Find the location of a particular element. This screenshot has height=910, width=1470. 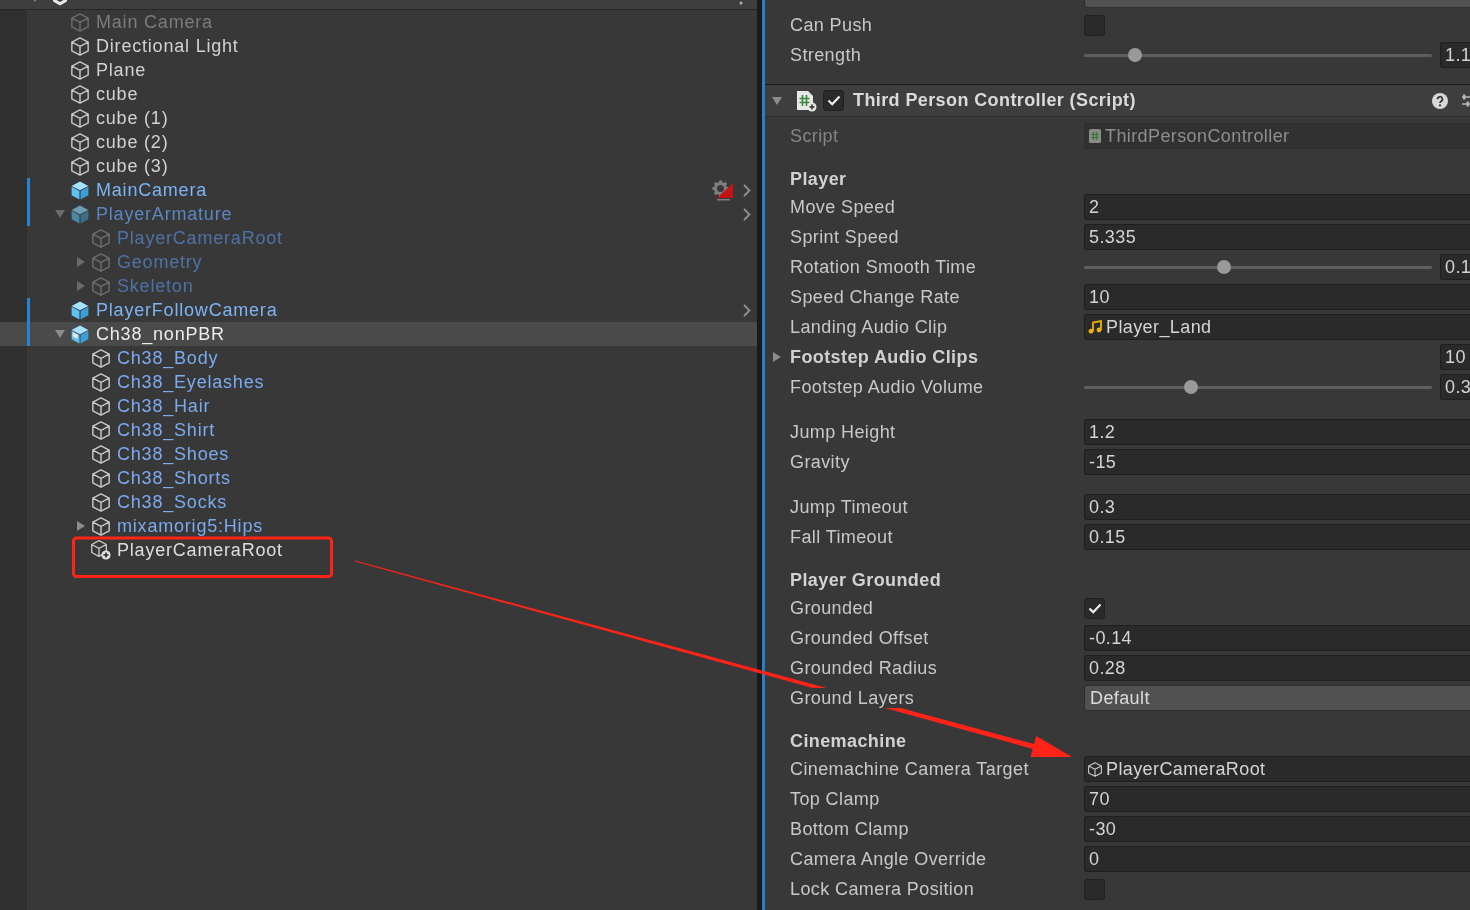

object-name: Directional Light is located at coordinates (167, 46).